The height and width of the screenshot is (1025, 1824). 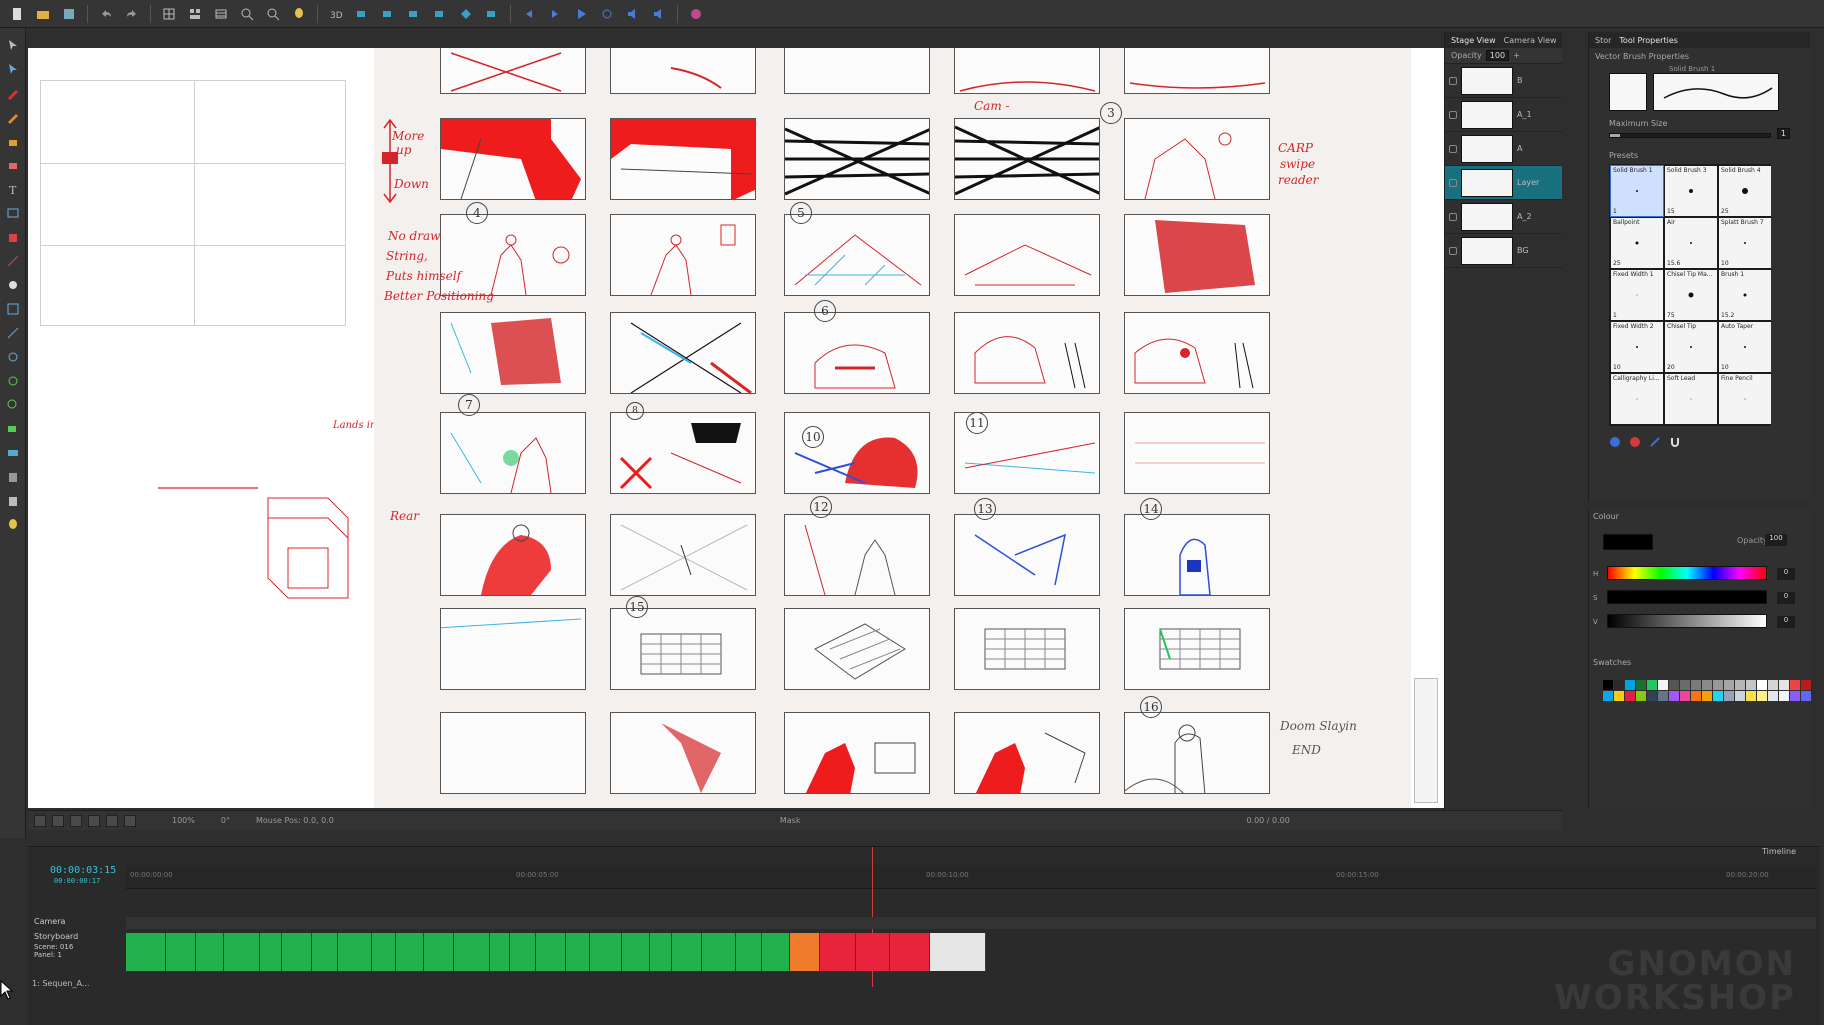 I want to click on tab-camera-view: Camera View, so click(x=1530, y=40).